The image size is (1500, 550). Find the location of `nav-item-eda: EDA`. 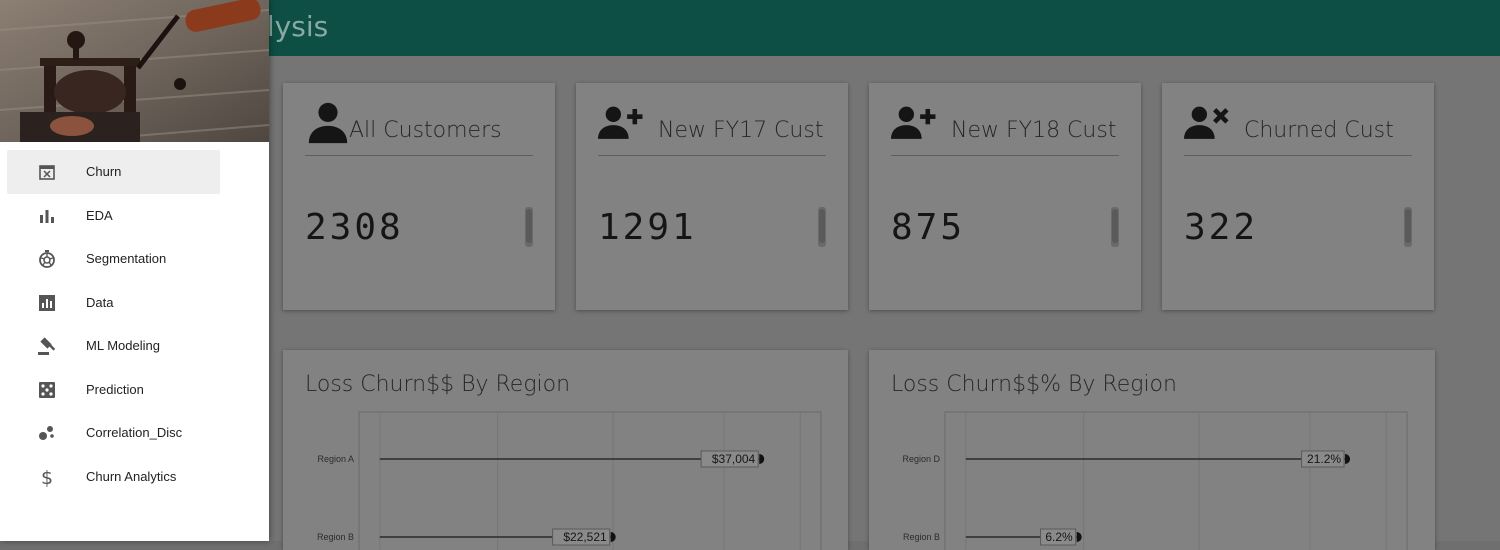

nav-item-eda: EDA is located at coordinates (113, 216).